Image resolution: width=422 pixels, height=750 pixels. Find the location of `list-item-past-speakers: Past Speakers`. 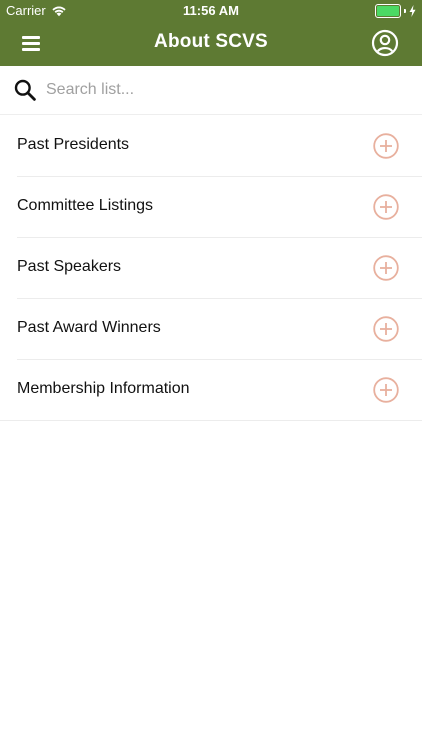

list-item-past-speakers: Past Speakers is located at coordinates (211, 268).